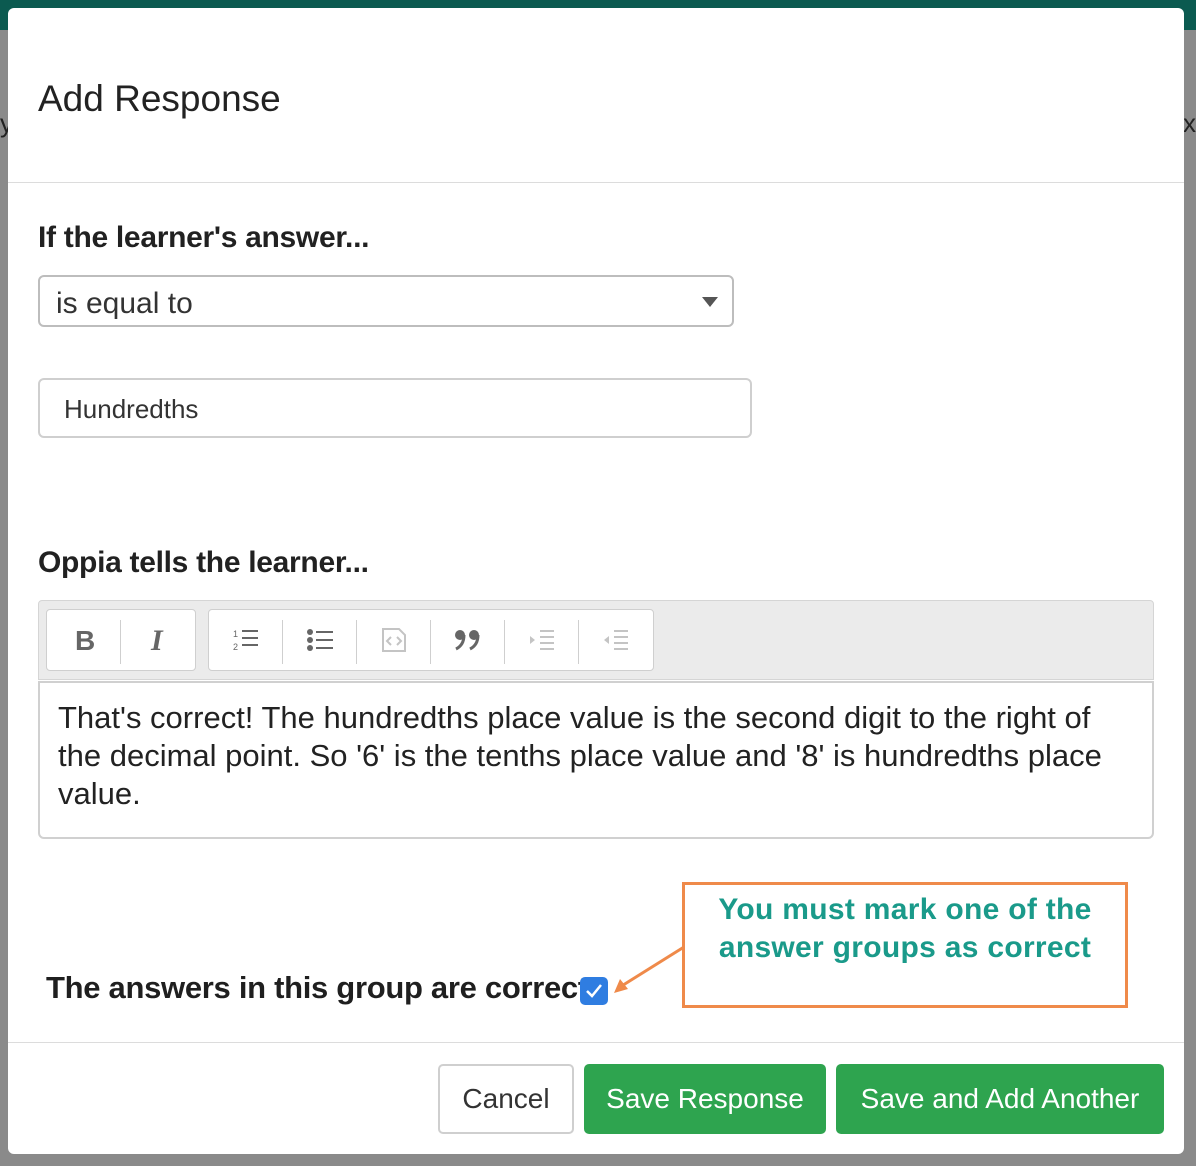  What do you see at coordinates (1189, 123) in the screenshot?
I see `background-text-fragment: x` at bounding box center [1189, 123].